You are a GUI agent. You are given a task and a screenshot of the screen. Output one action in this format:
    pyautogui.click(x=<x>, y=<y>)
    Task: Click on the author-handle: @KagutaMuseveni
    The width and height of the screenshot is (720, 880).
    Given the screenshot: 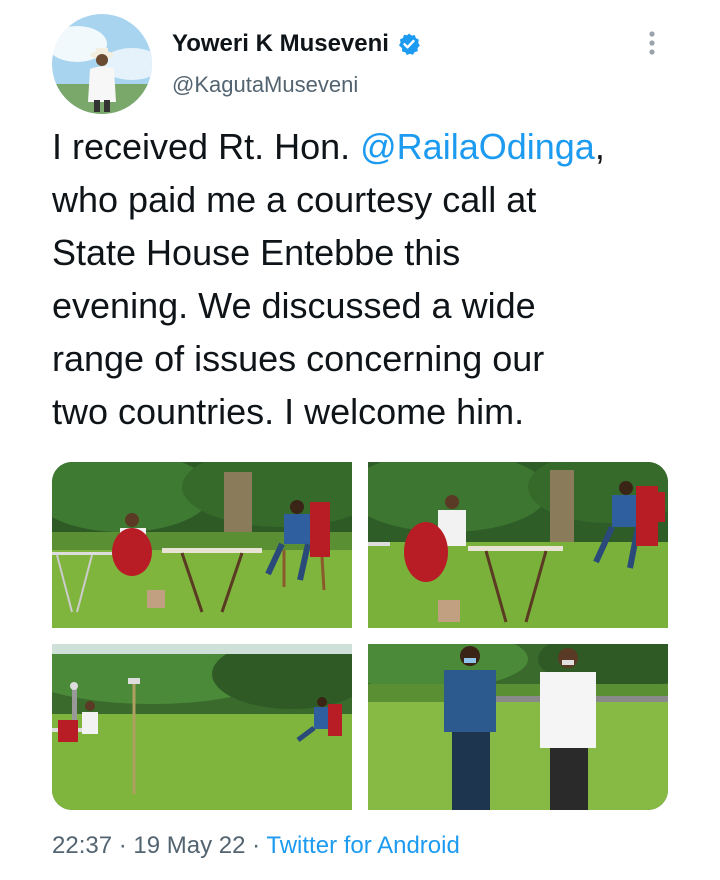 What is the action you would take?
    pyautogui.click(x=265, y=85)
    